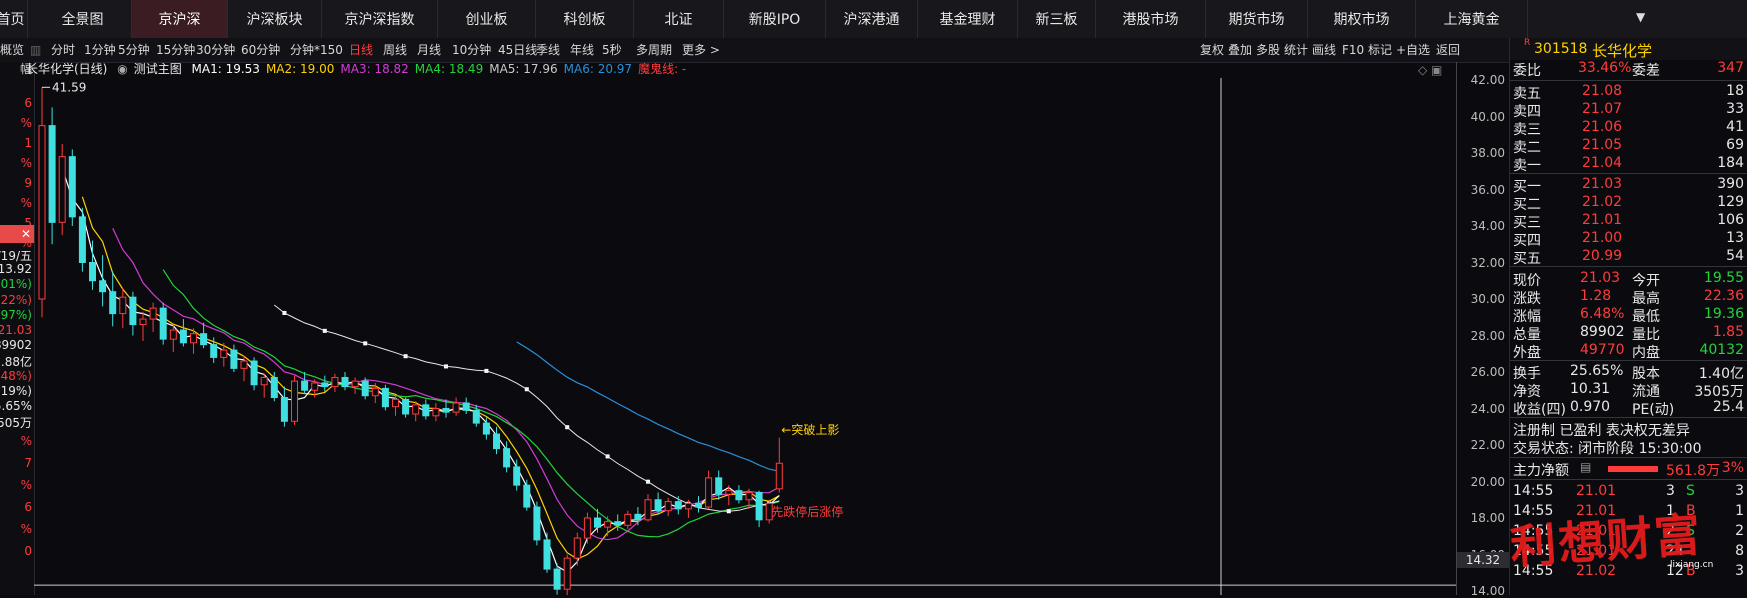 This screenshot has width=1747, height=598. Describe the element at coordinates (1602, 202) in the screenshot. I see `bid-price: 21.02` at that location.